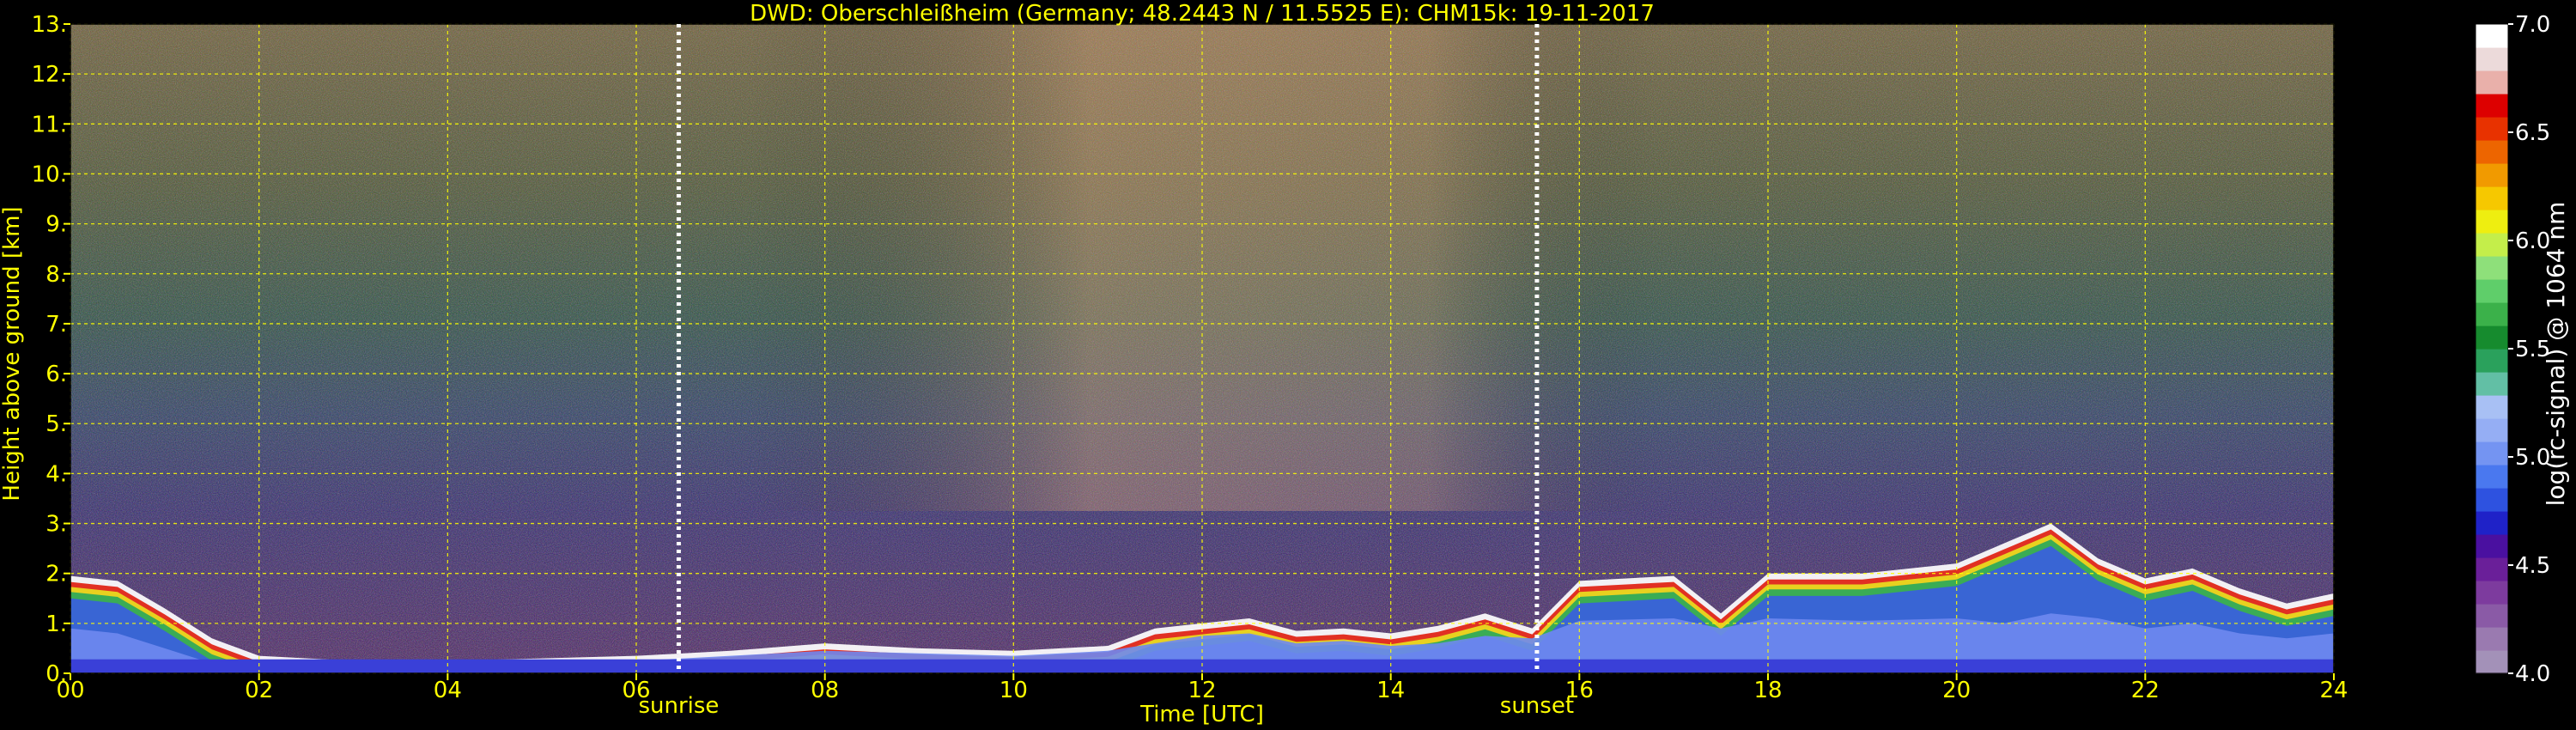  I want to click on x-tick-label: 04, so click(448, 690).